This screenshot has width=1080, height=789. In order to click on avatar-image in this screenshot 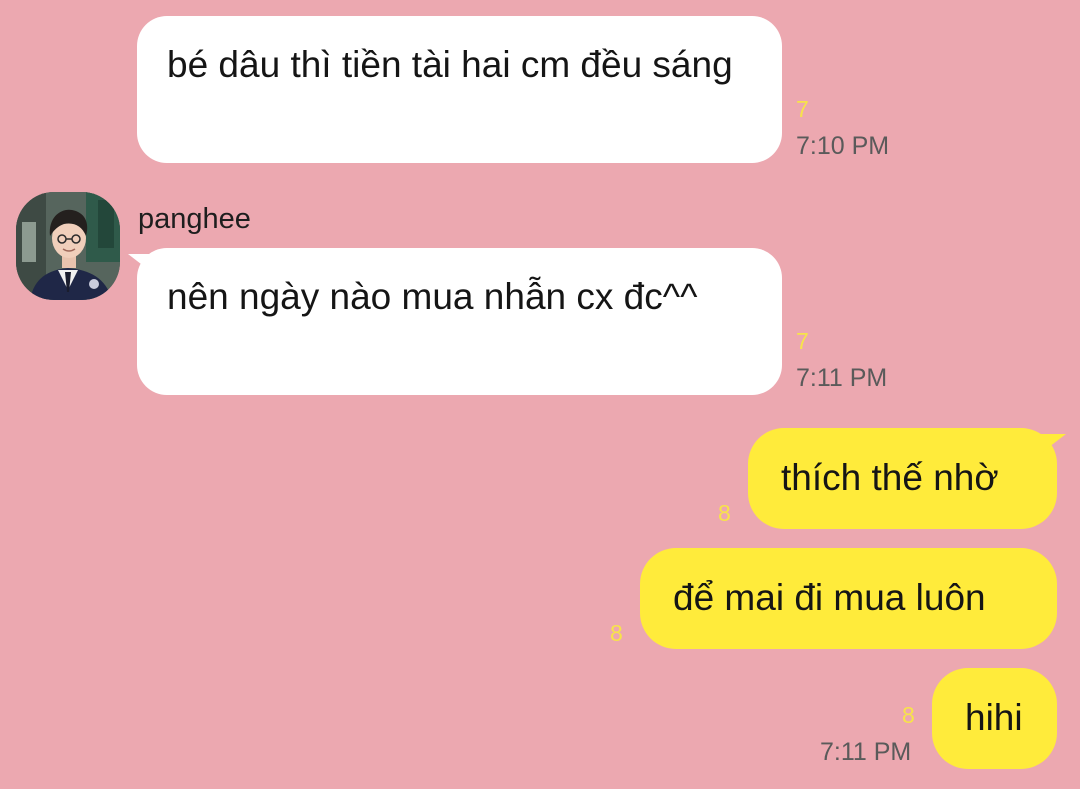, I will do `click(68, 246)`.